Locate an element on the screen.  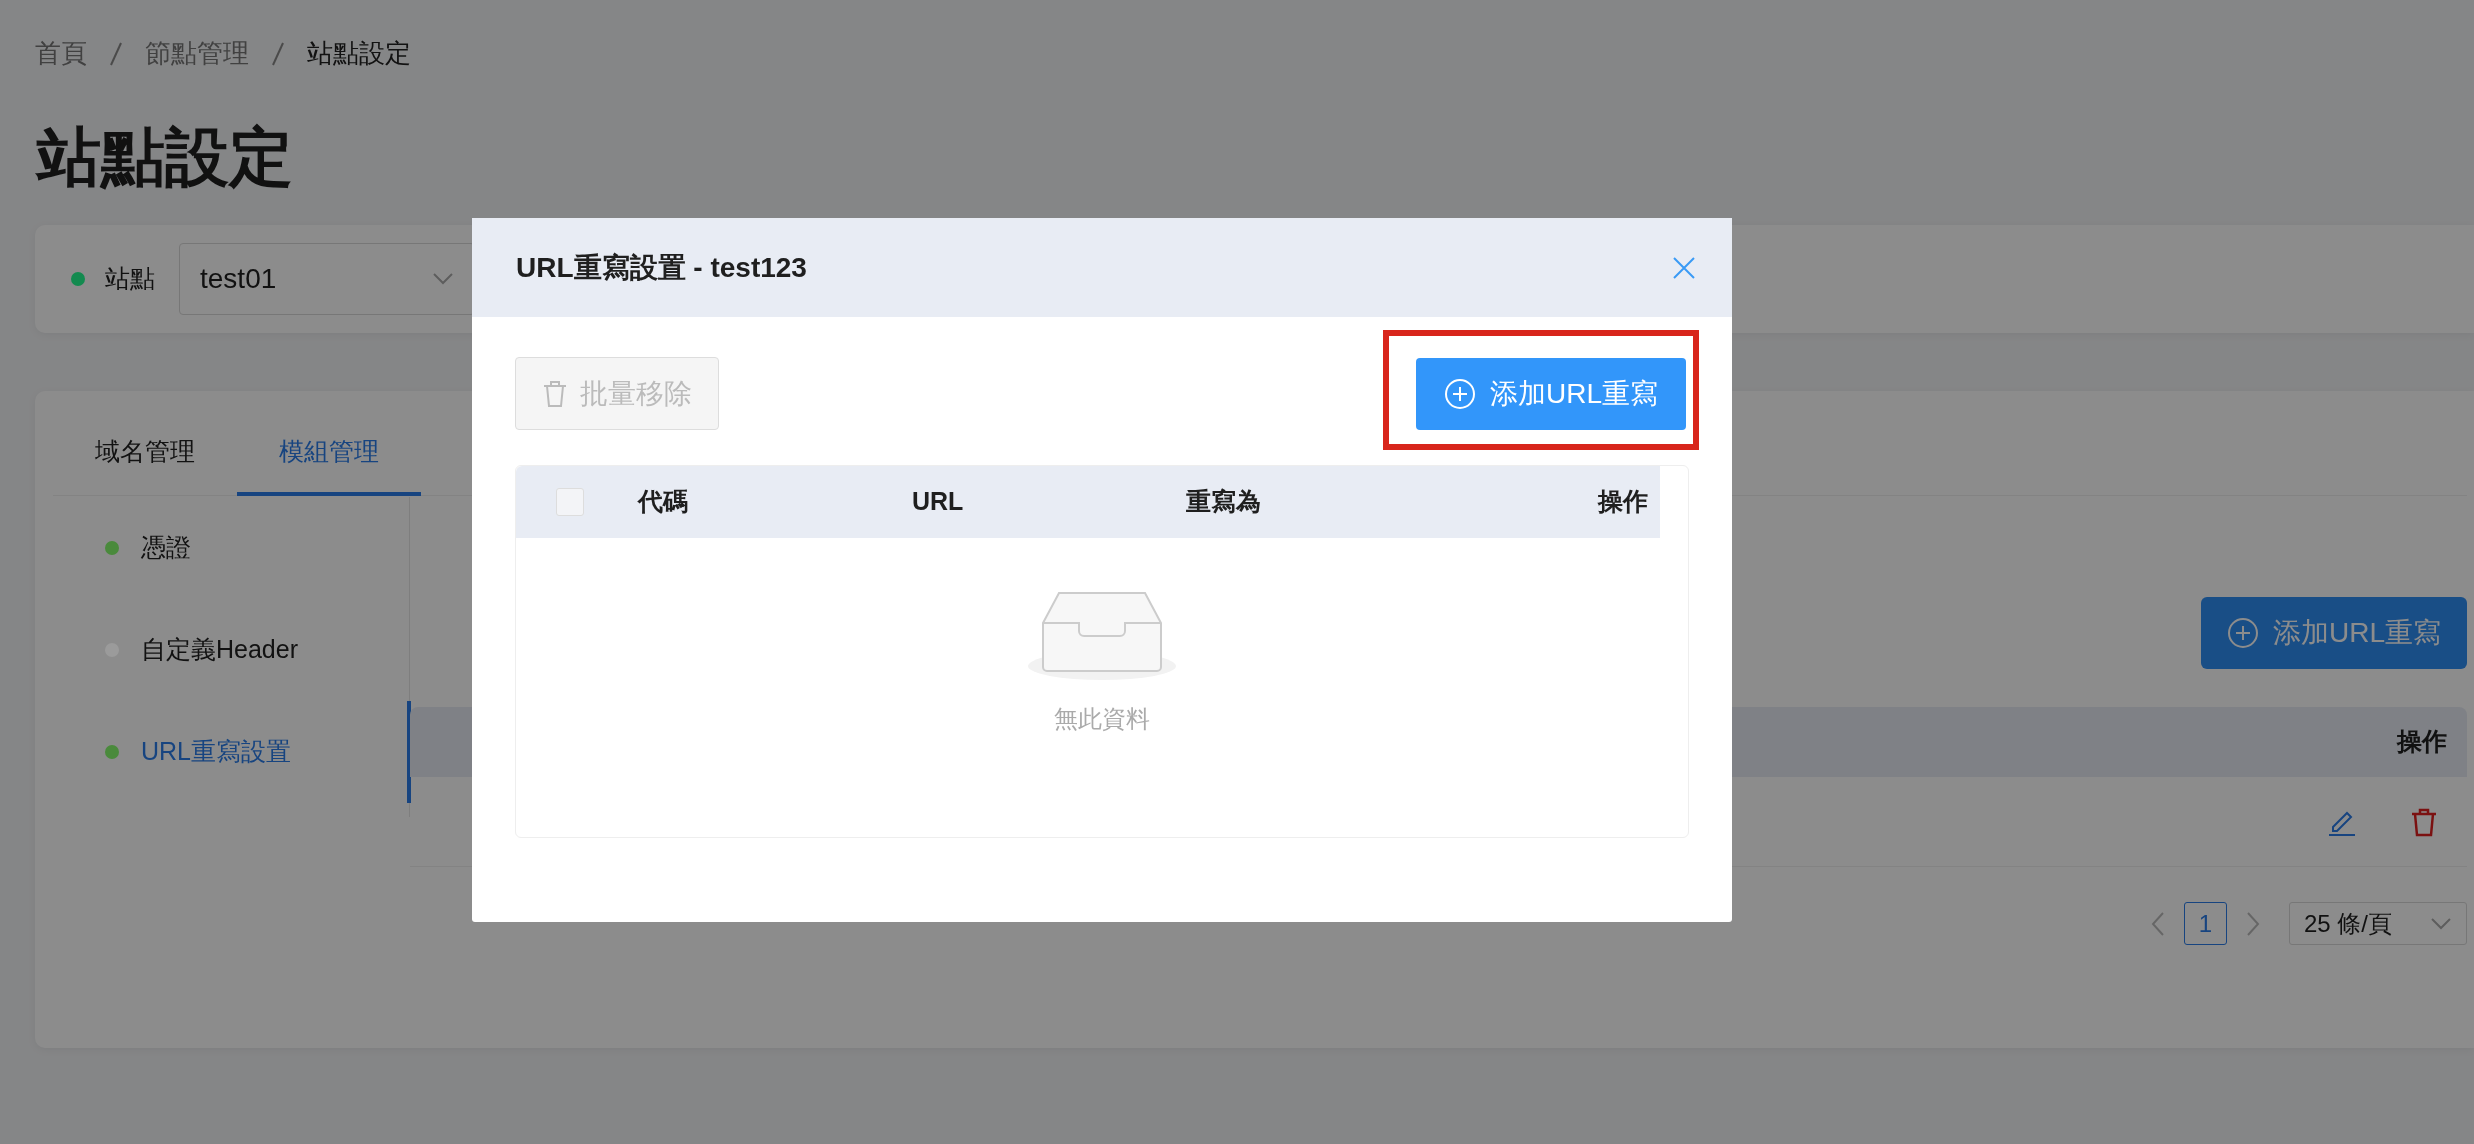
chevron-left-icon is located at coordinates (2158, 923).